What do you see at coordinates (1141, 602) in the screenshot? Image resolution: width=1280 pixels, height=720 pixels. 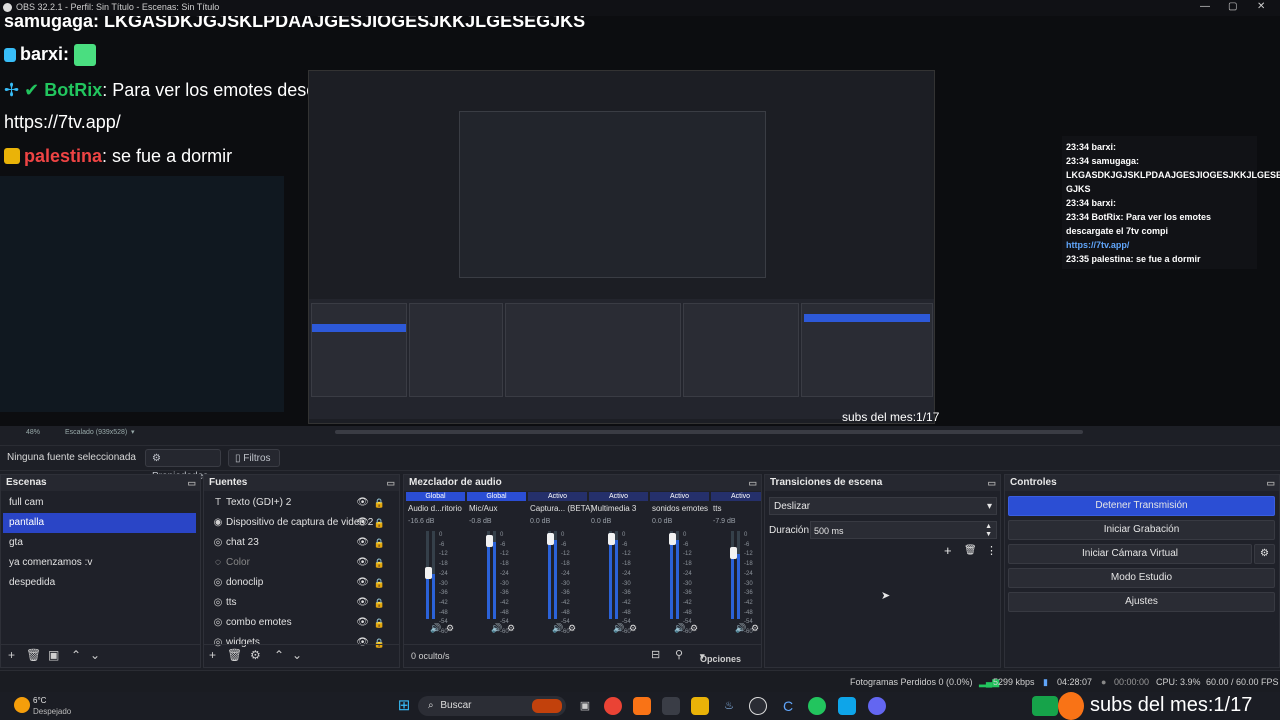 I see `settings-button: Ajustes` at bounding box center [1141, 602].